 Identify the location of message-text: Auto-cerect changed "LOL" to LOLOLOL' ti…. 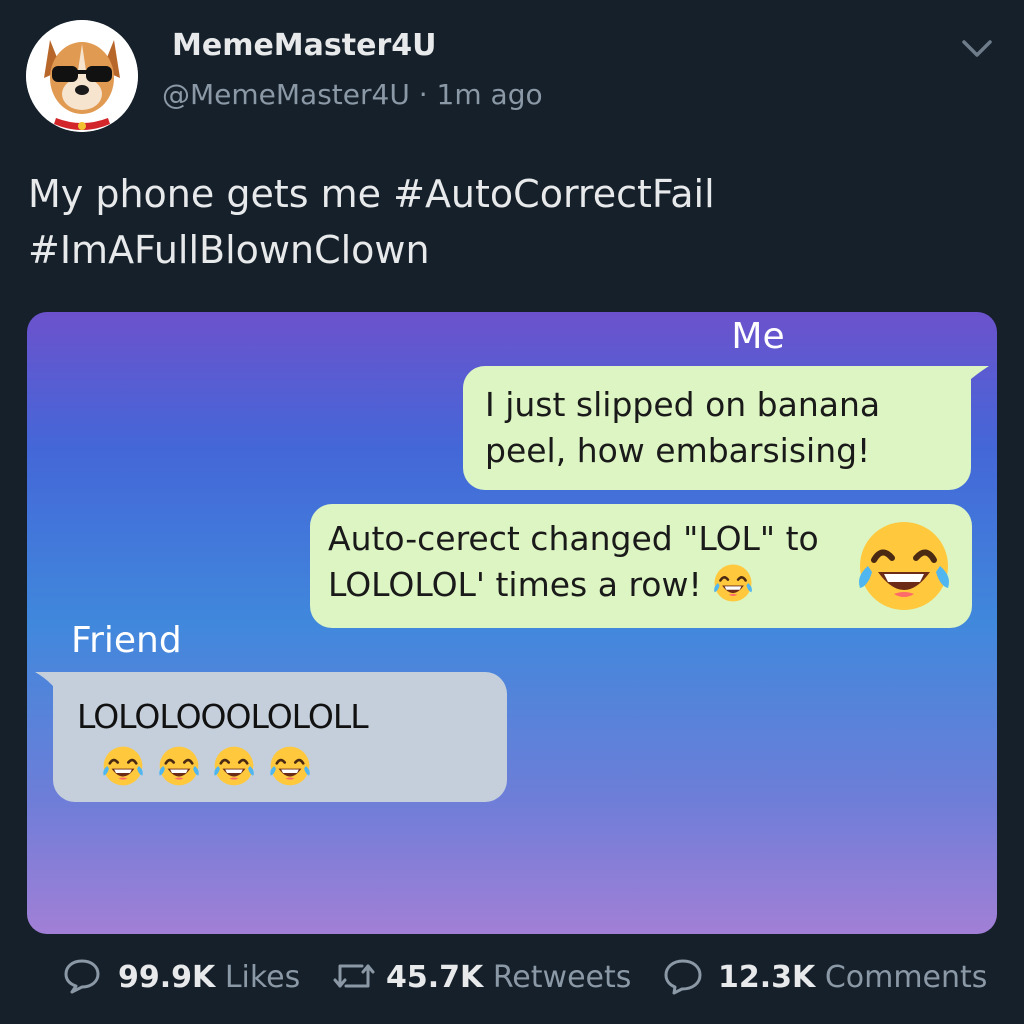
(573, 561).